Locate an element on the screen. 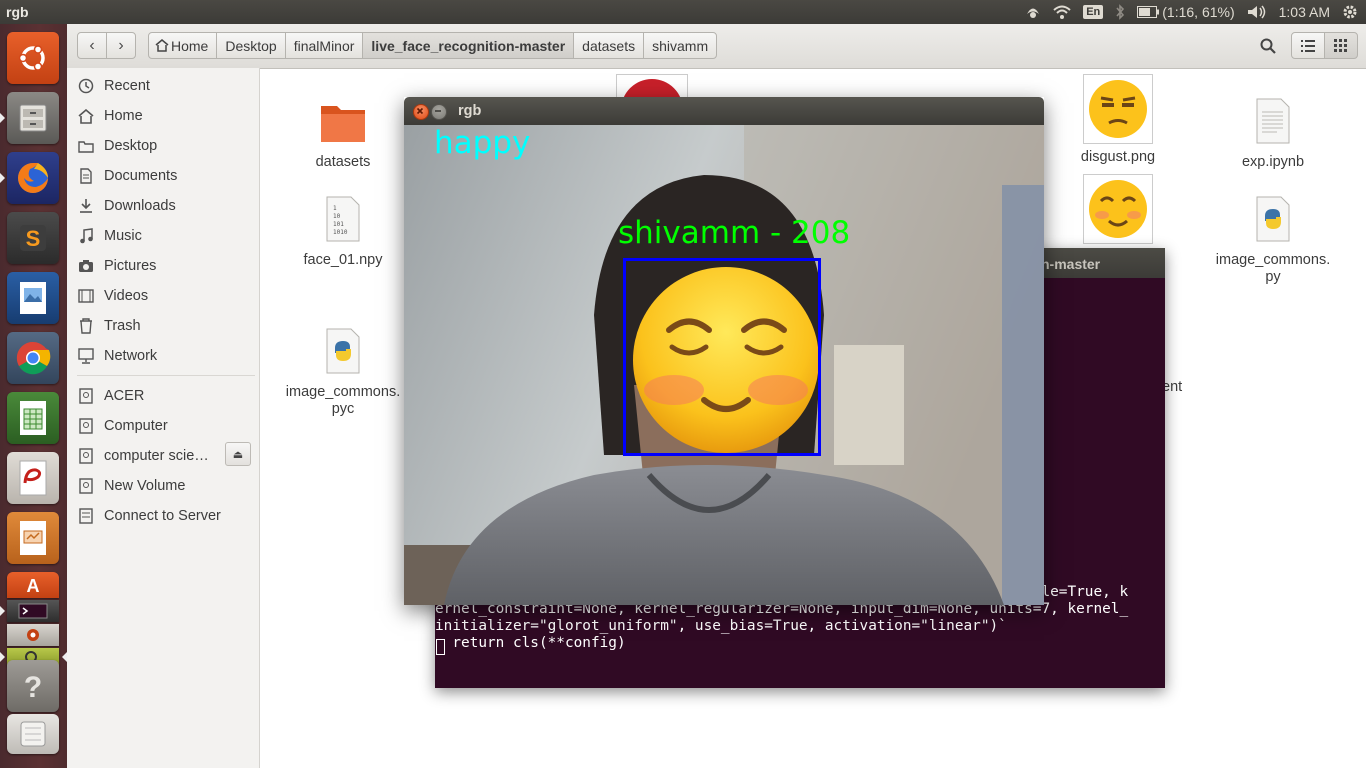 This screenshot has width=1366, height=768. rgb-window-title: rgb is located at coordinates (470, 111).